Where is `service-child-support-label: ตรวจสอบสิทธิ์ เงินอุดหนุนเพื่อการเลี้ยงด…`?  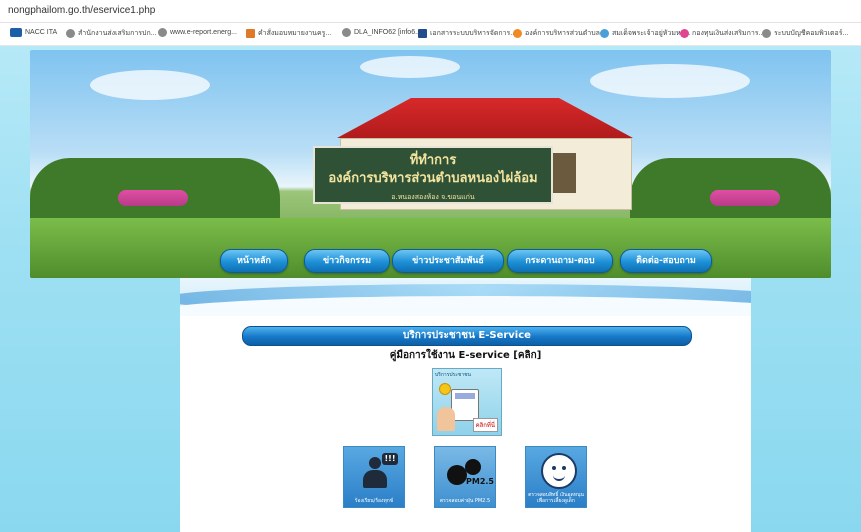 service-child-support-label: ตรวจสอบสิทธิ์ เงินอุดหนุนเพื่อการเลี้ยงด… is located at coordinates (556, 498).